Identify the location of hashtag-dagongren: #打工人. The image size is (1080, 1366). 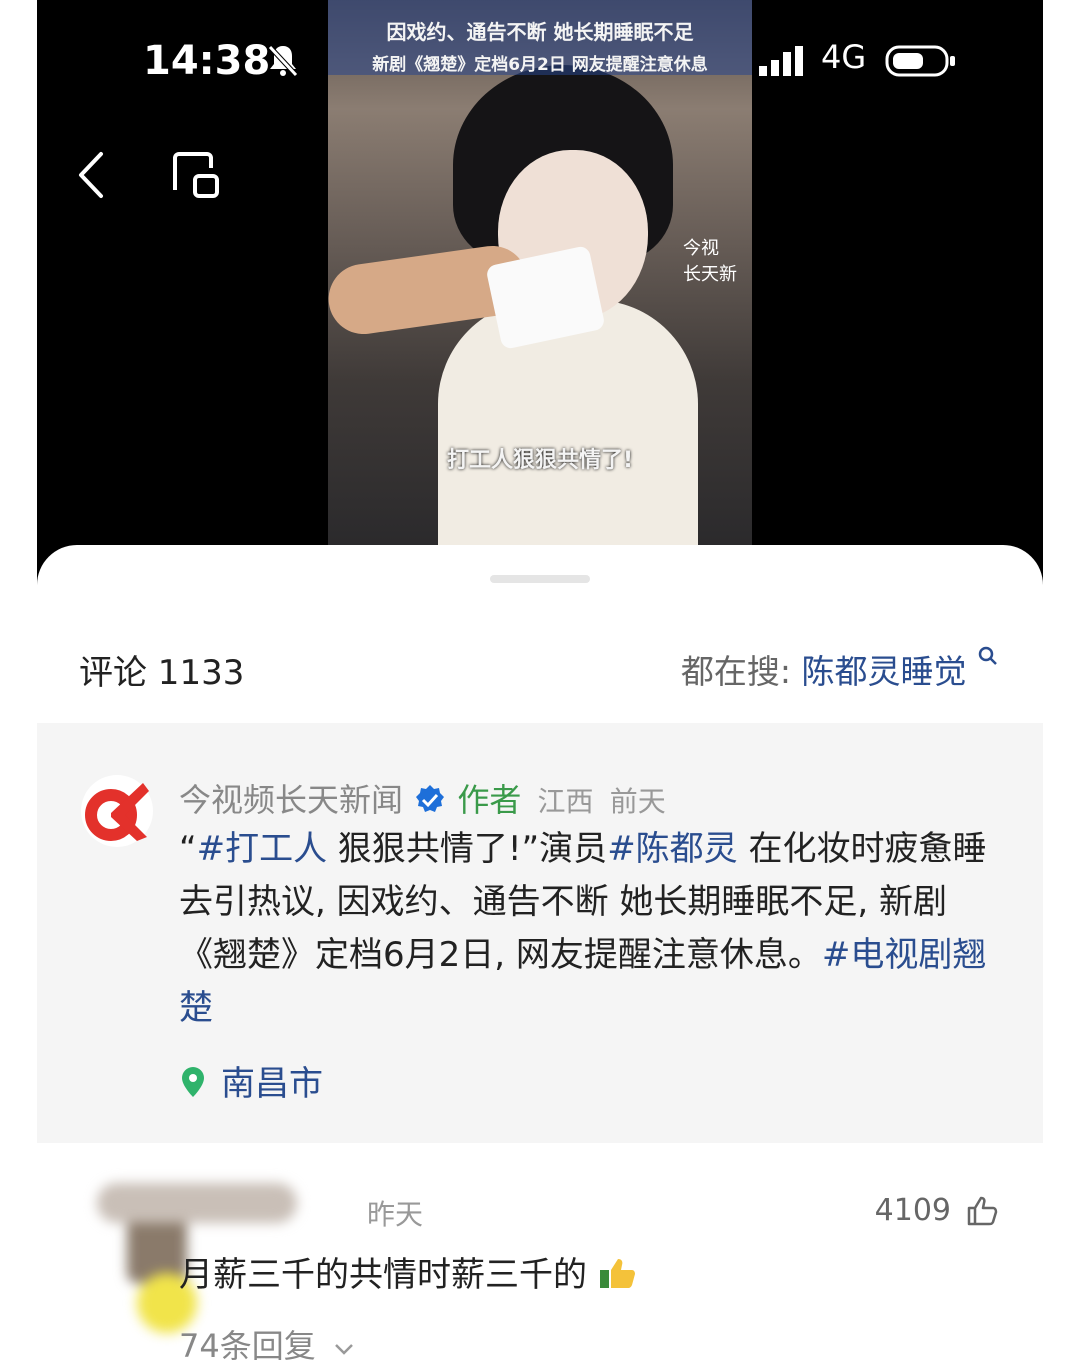
(262, 849).